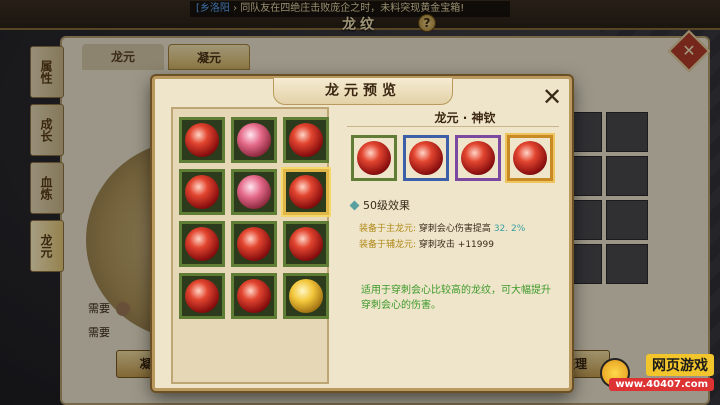  What do you see at coordinates (552, 98) in the screenshot?
I see `modal-close-button: ✕` at bounding box center [552, 98].